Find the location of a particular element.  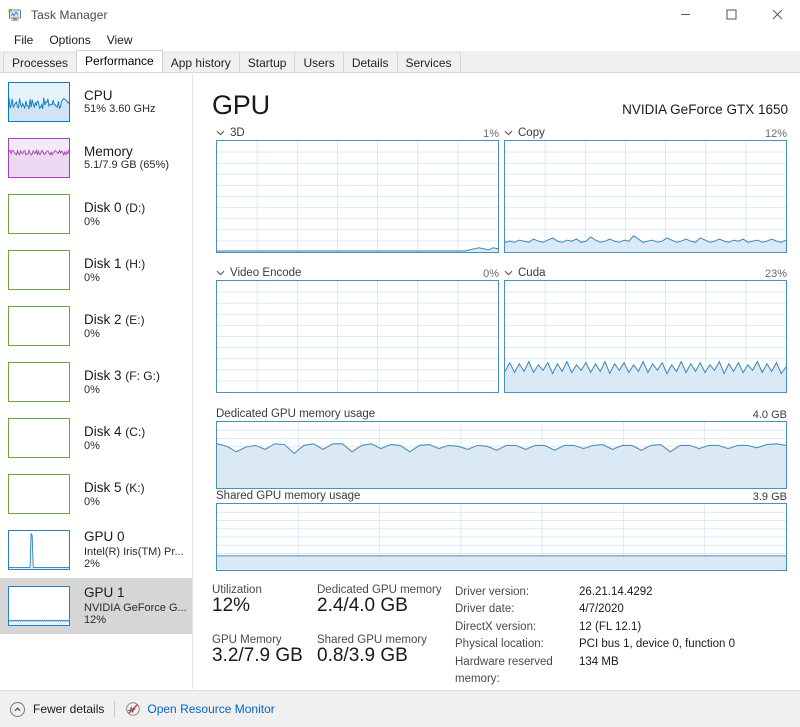

status-bar: Fewer details Open Resource Monitor is located at coordinates (400, 708).